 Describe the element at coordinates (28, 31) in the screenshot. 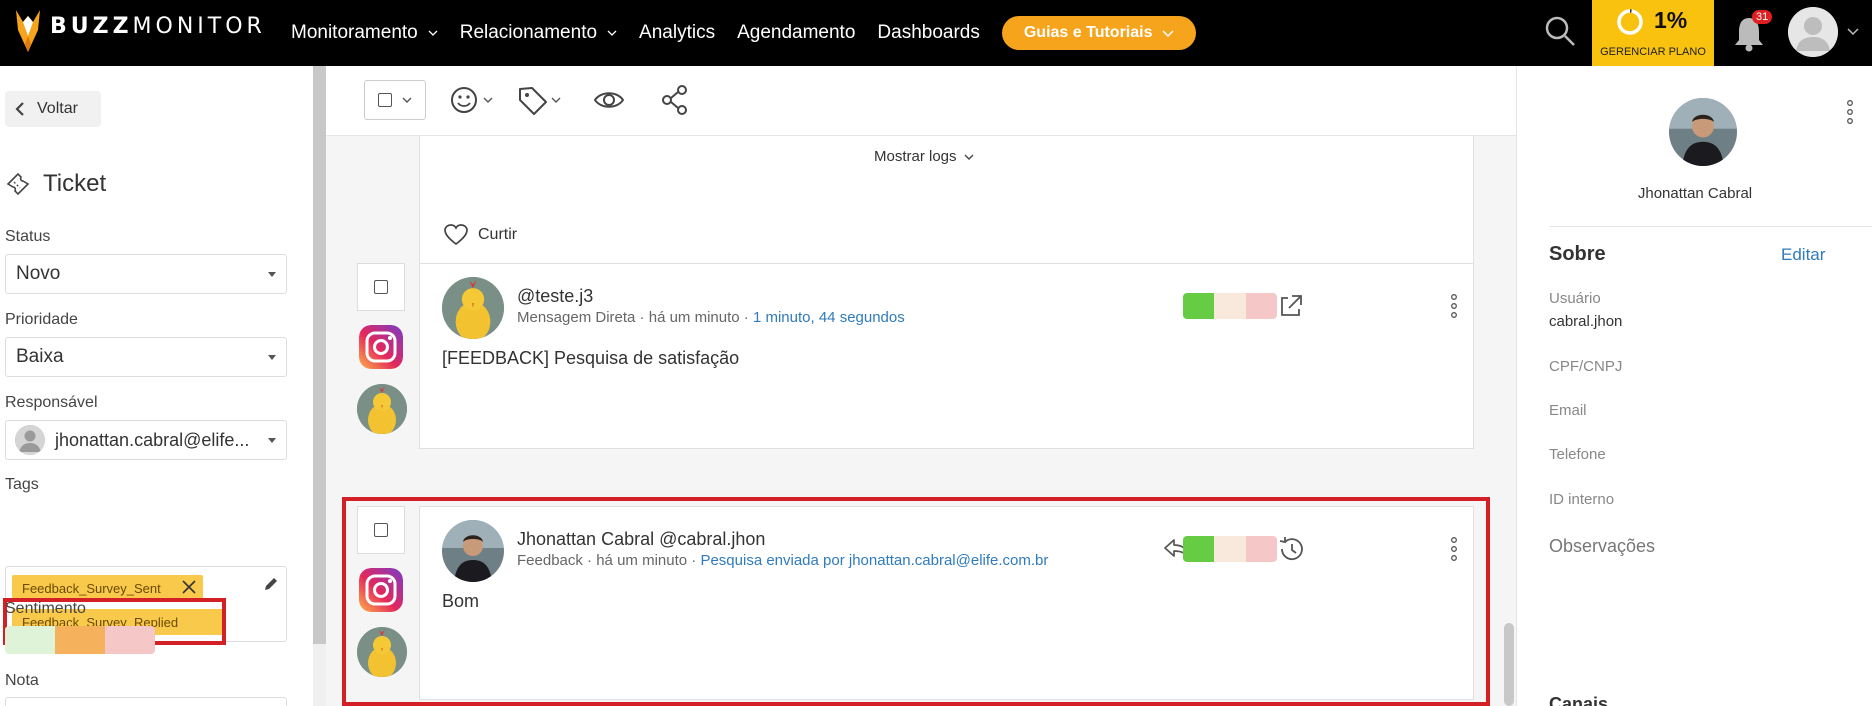

I see `fox-logo-icon` at that location.